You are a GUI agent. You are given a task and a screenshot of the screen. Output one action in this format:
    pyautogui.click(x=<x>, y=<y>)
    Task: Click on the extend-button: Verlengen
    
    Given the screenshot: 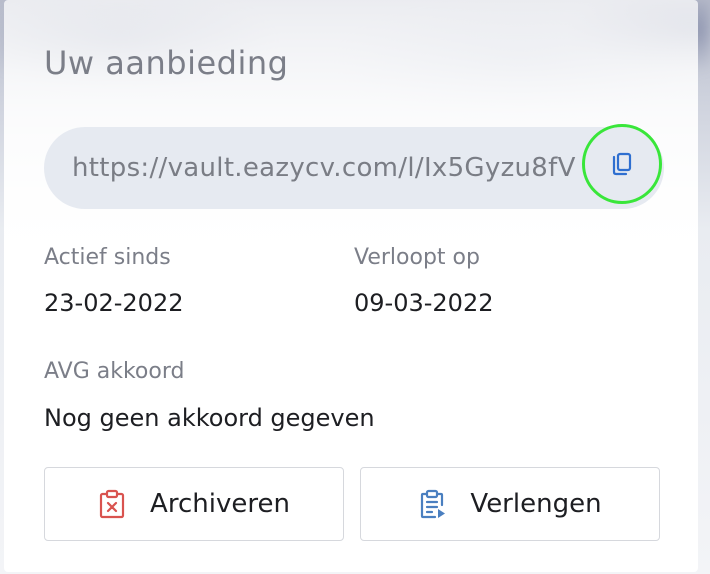 What is the action you would take?
    pyautogui.click(x=510, y=504)
    